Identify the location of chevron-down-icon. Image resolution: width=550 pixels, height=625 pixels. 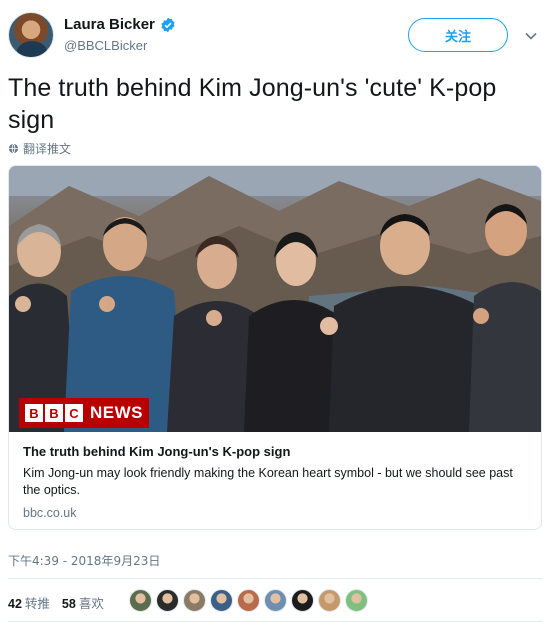
(531, 36).